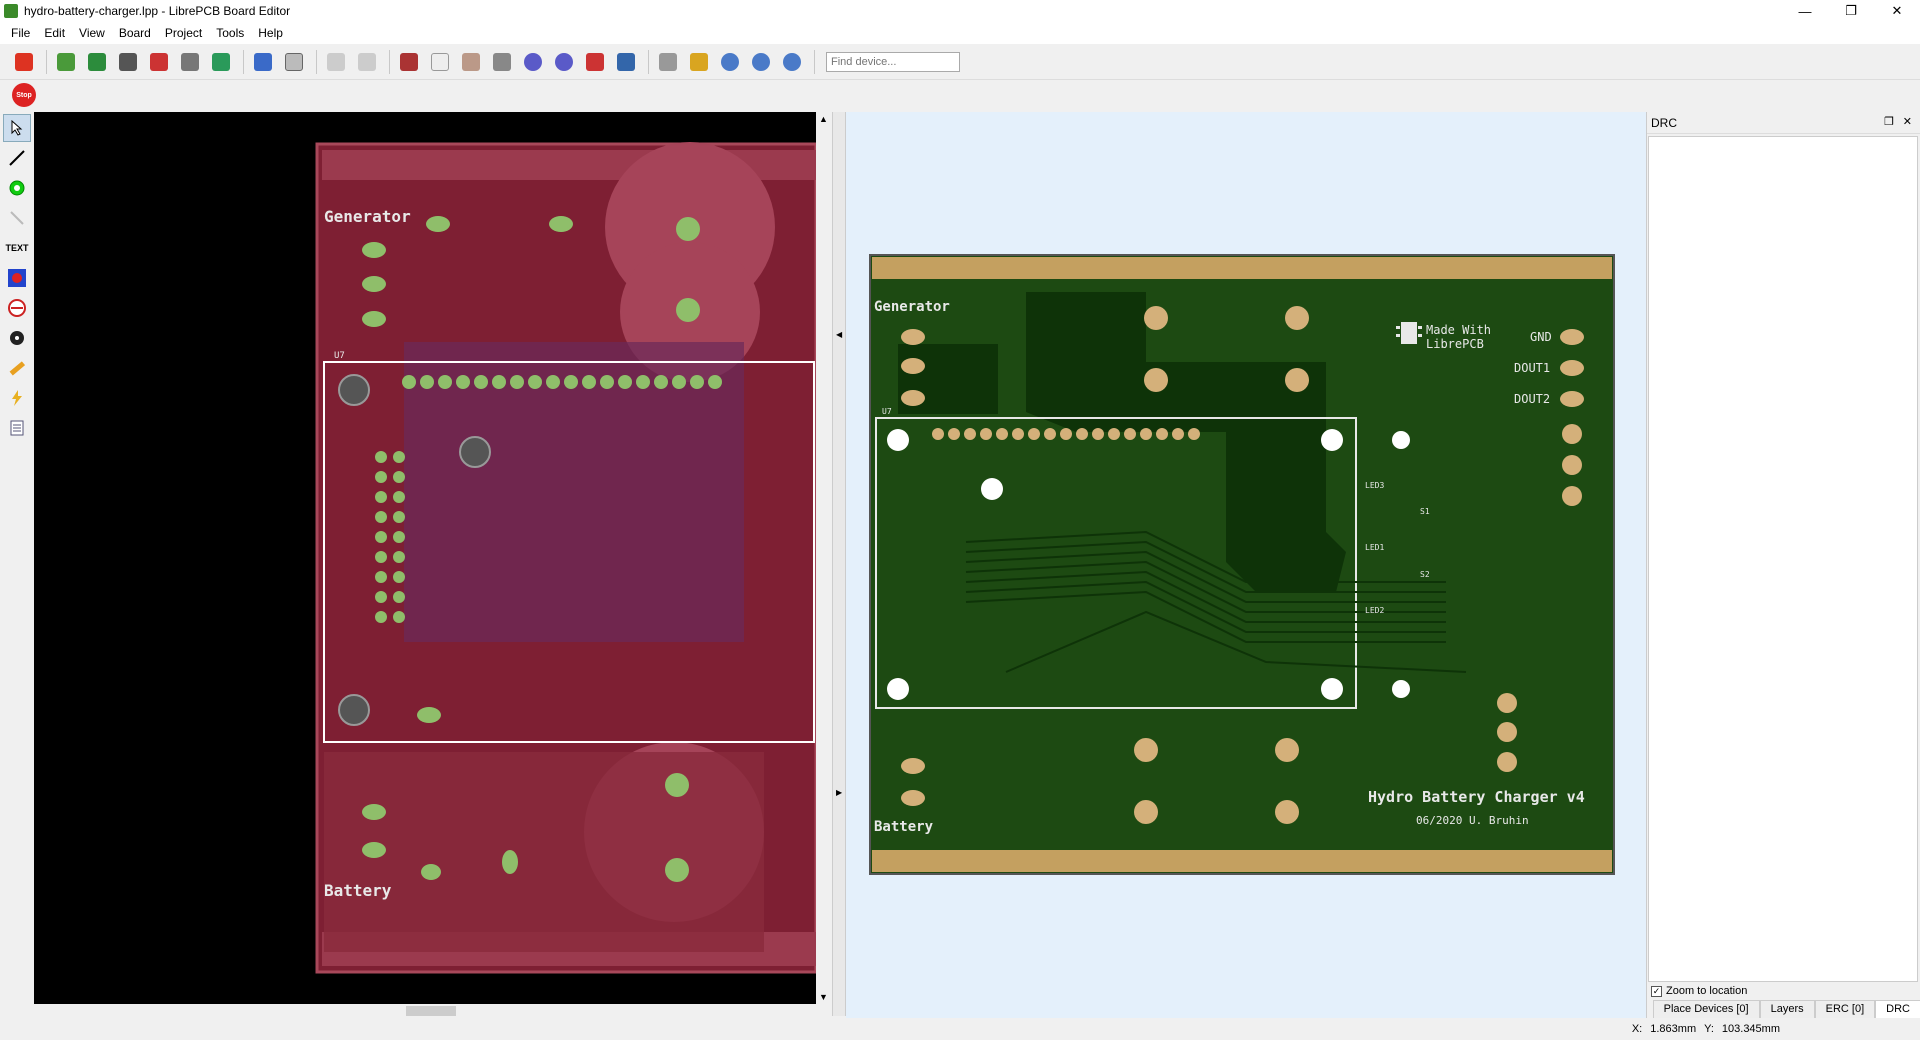  Describe the element at coordinates (893, 61) in the screenshot. I see `find-device-input` at that location.